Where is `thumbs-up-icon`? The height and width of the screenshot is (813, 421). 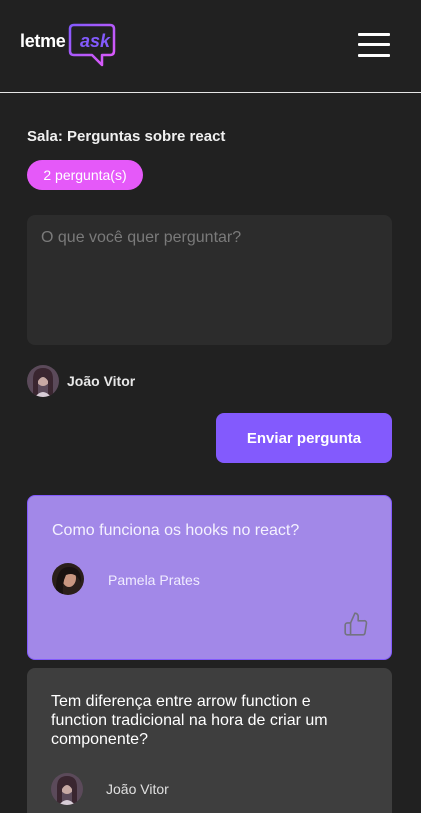 thumbs-up-icon is located at coordinates (356, 624).